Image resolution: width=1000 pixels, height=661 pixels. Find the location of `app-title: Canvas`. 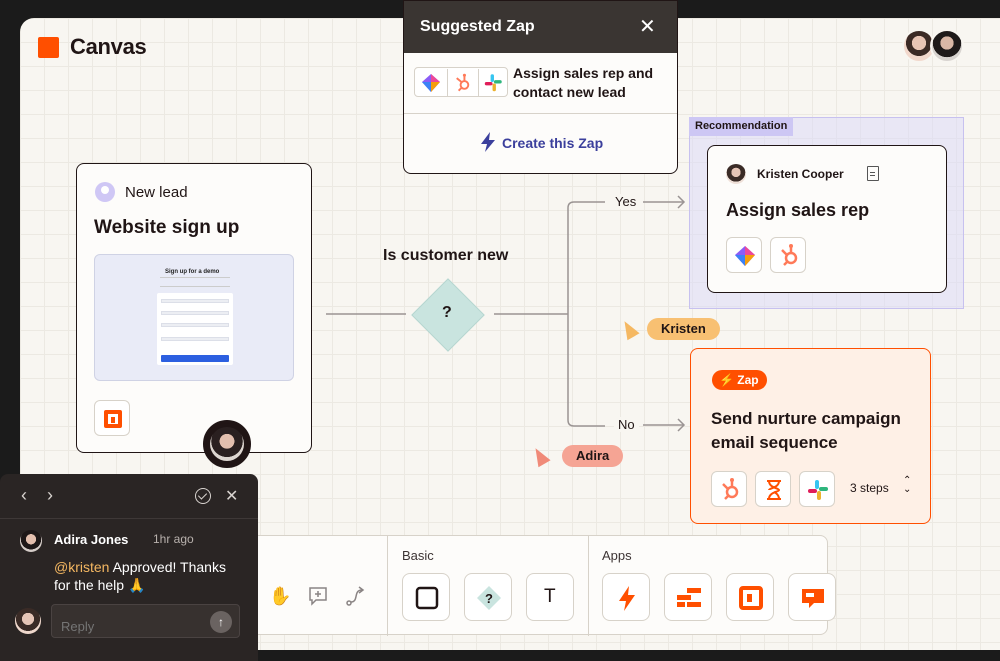

app-title: Canvas is located at coordinates (108, 46).